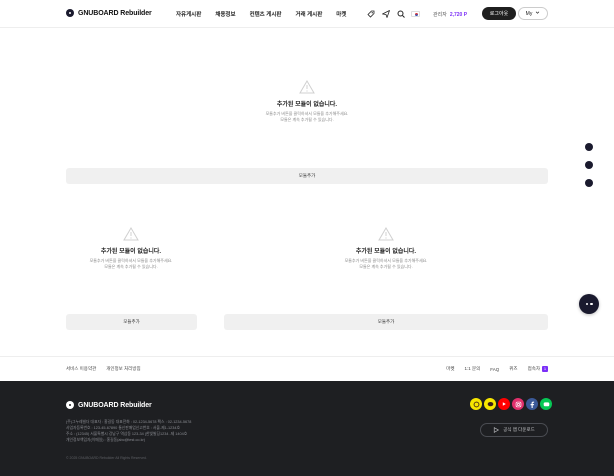 This screenshot has height=476, width=614. Describe the element at coordinates (400, 13) in the screenshot. I see `search-icon` at that location.